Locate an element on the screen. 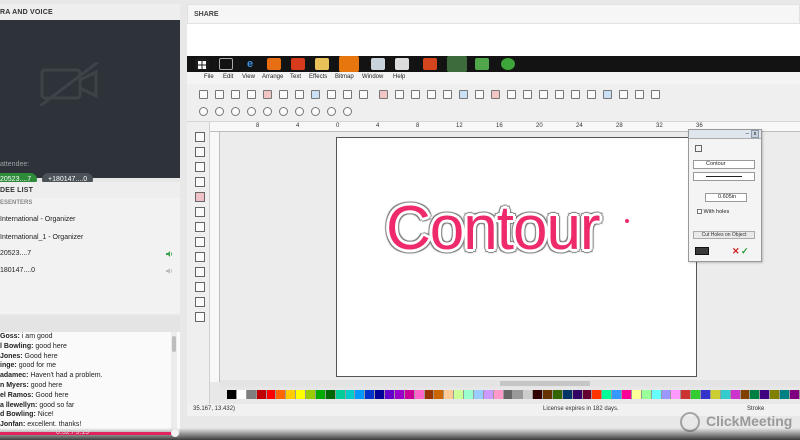 The width and height of the screenshot is (800, 440). files-icon is located at coordinates (322, 64).